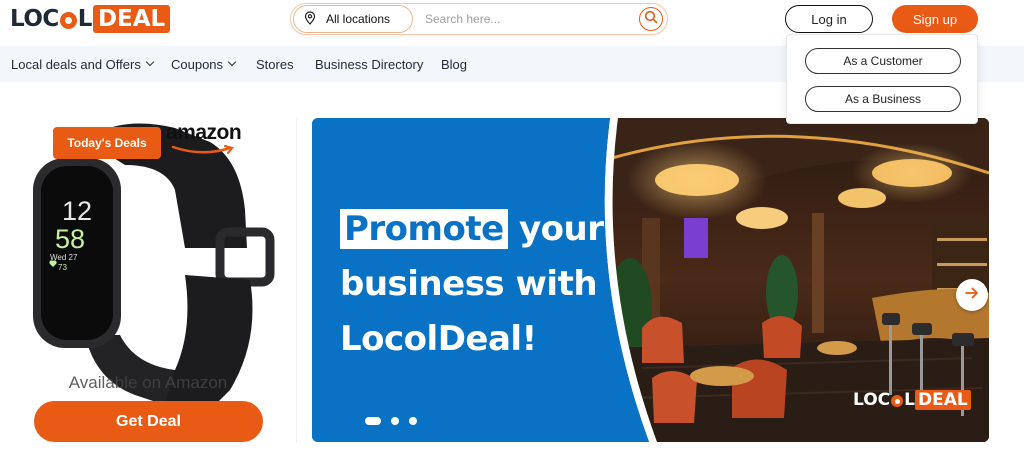 The width and height of the screenshot is (1024, 457). I want to click on nav-item-coupons: Coupons, so click(204, 64).